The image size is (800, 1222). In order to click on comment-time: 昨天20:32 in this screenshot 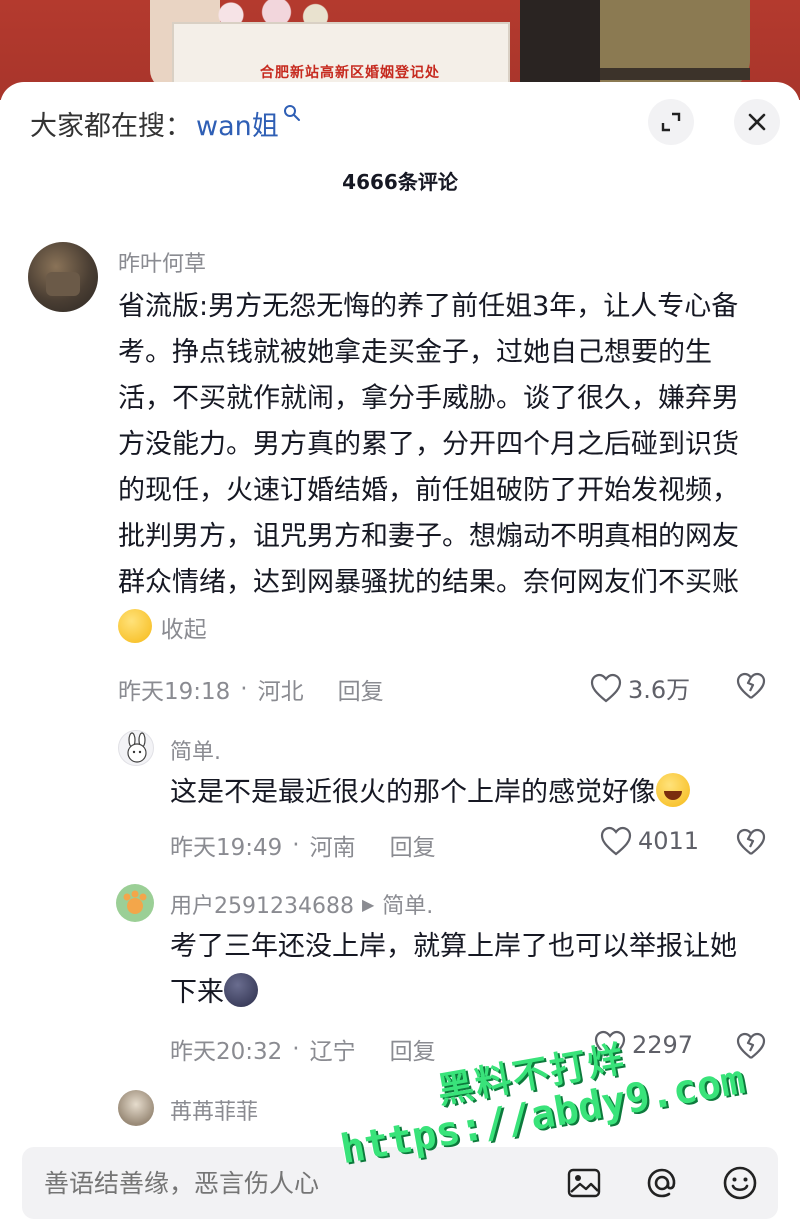, I will do `click(226, 1052)`.